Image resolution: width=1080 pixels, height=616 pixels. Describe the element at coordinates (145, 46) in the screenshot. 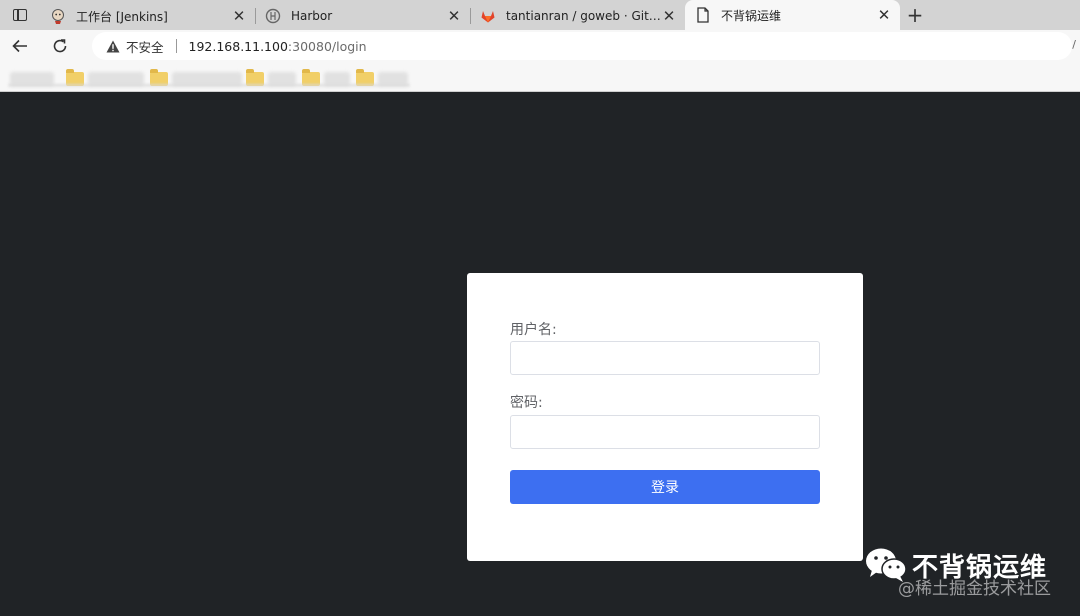

I see `security-label: 不安全` at that location.